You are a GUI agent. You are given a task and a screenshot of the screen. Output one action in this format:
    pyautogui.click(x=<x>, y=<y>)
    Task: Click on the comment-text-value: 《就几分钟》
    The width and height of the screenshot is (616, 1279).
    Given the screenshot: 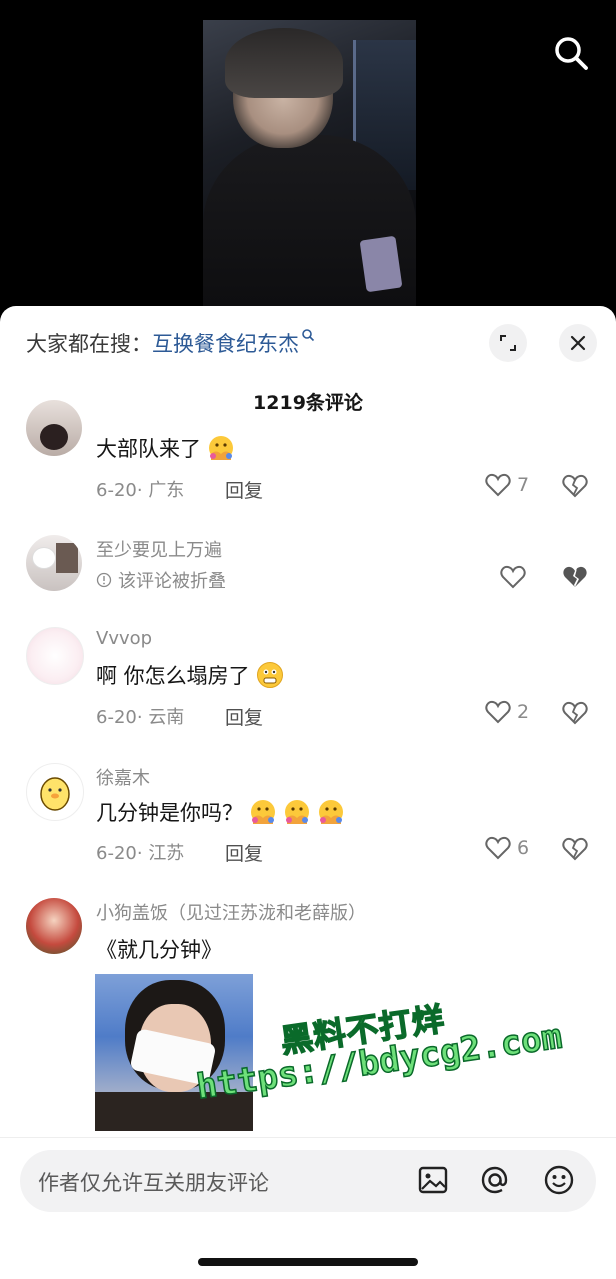 What is the action you would take?
    pyautogui.click(x=159, y=950)
    